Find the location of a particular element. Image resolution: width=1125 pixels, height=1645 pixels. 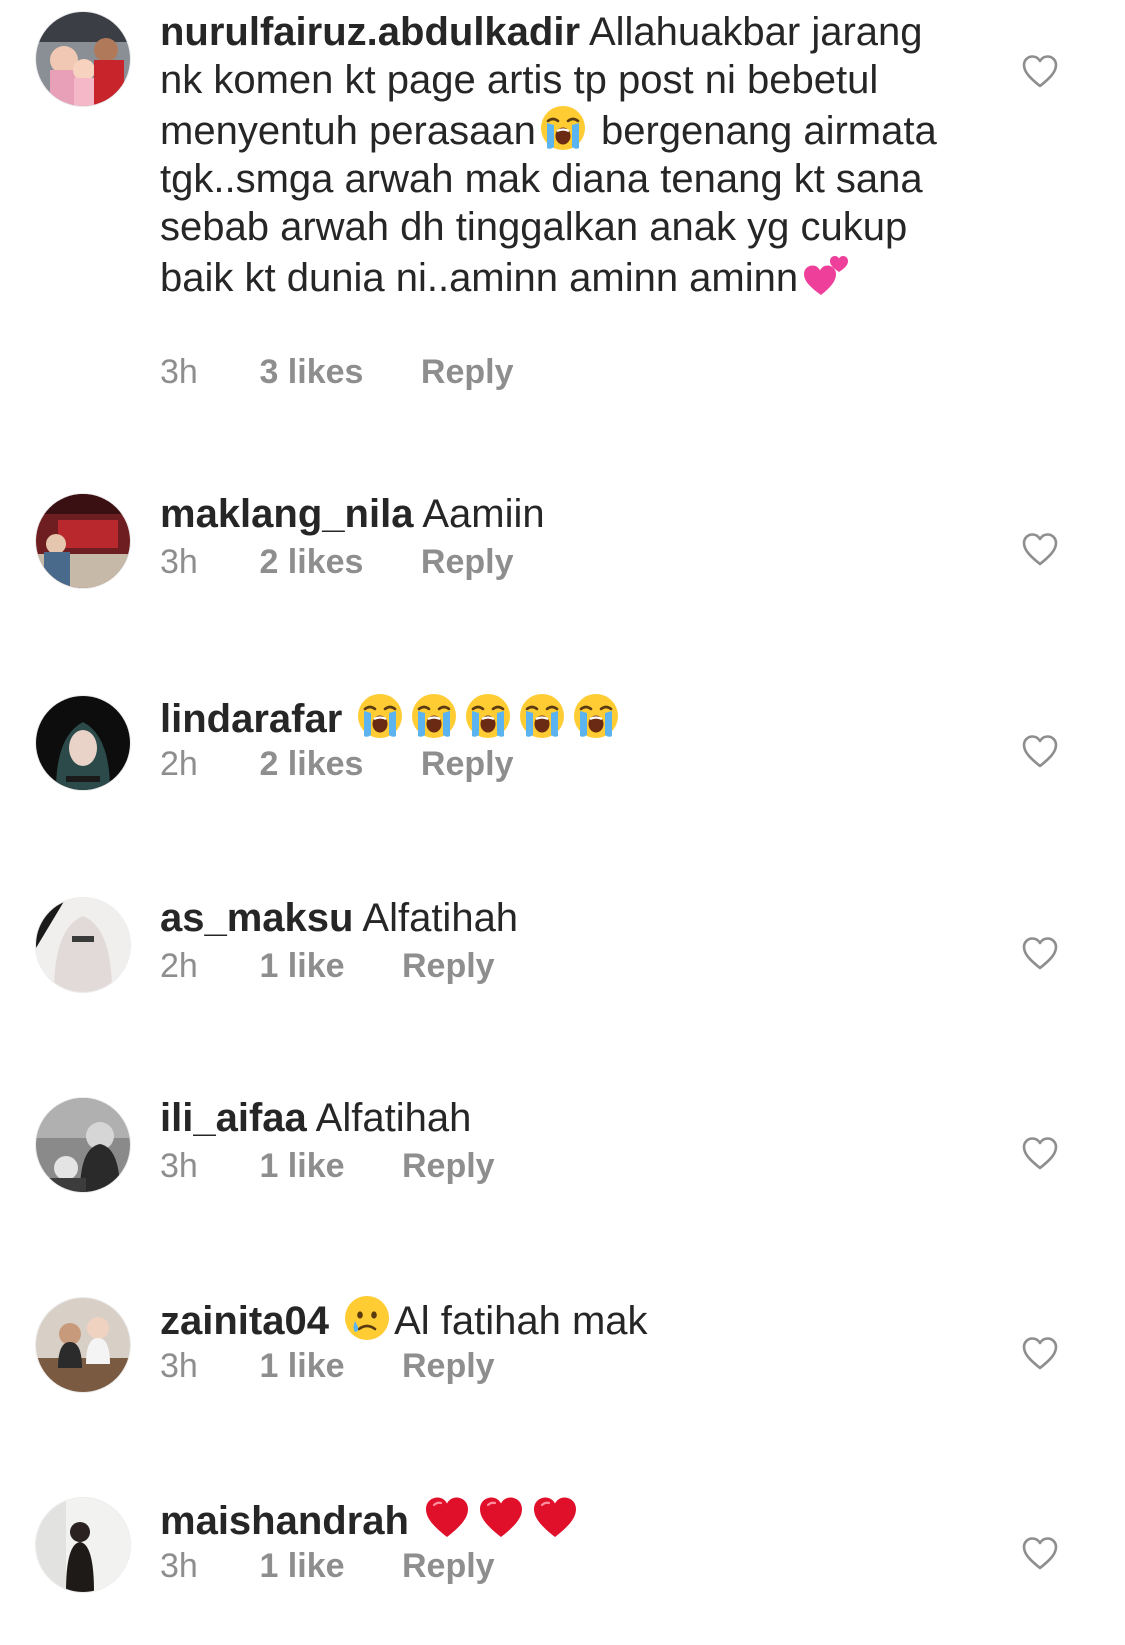

comment-username: maishandrah is located at coordinates (284, 1521).